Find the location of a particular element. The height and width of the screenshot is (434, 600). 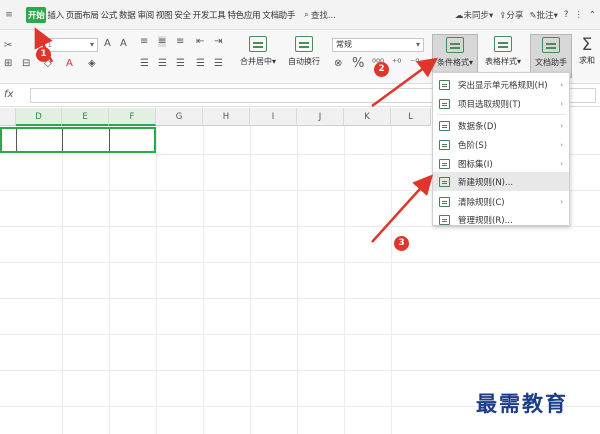

column-header-h: H is located at coordinates (226, 117).